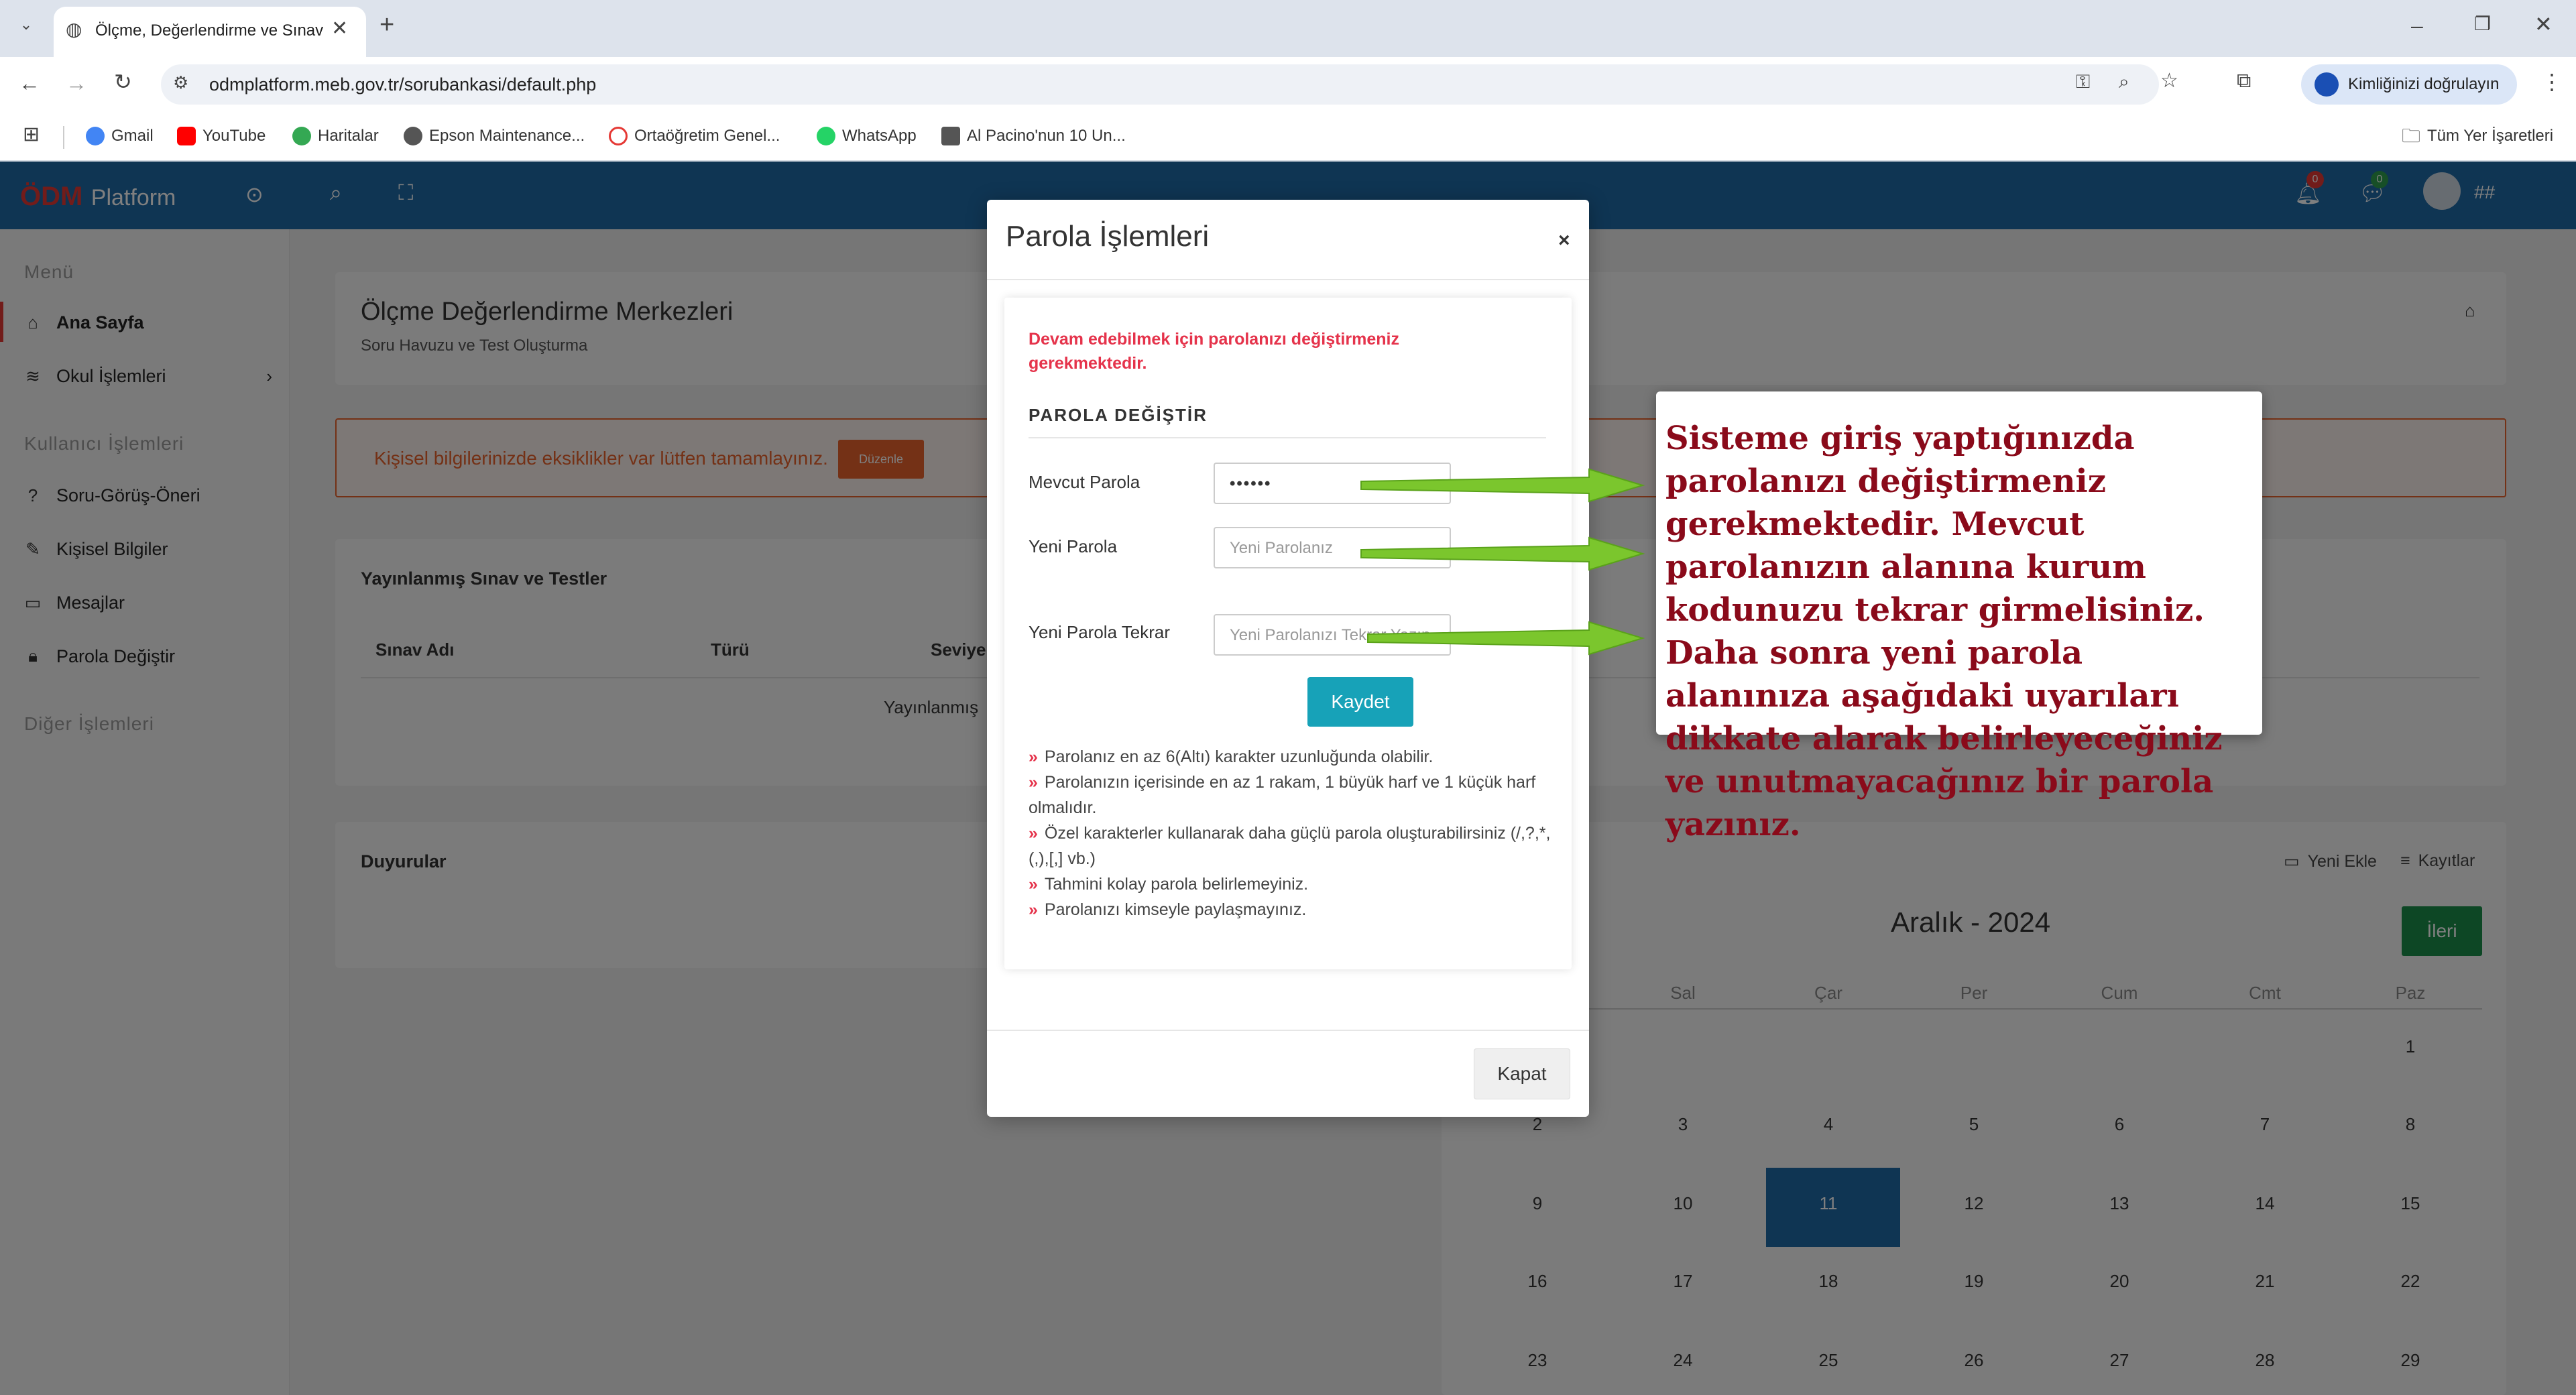 This screenshot has width=2576, height=1395. I want to click on site-settings-icon: ⚙, so click(180, 82).